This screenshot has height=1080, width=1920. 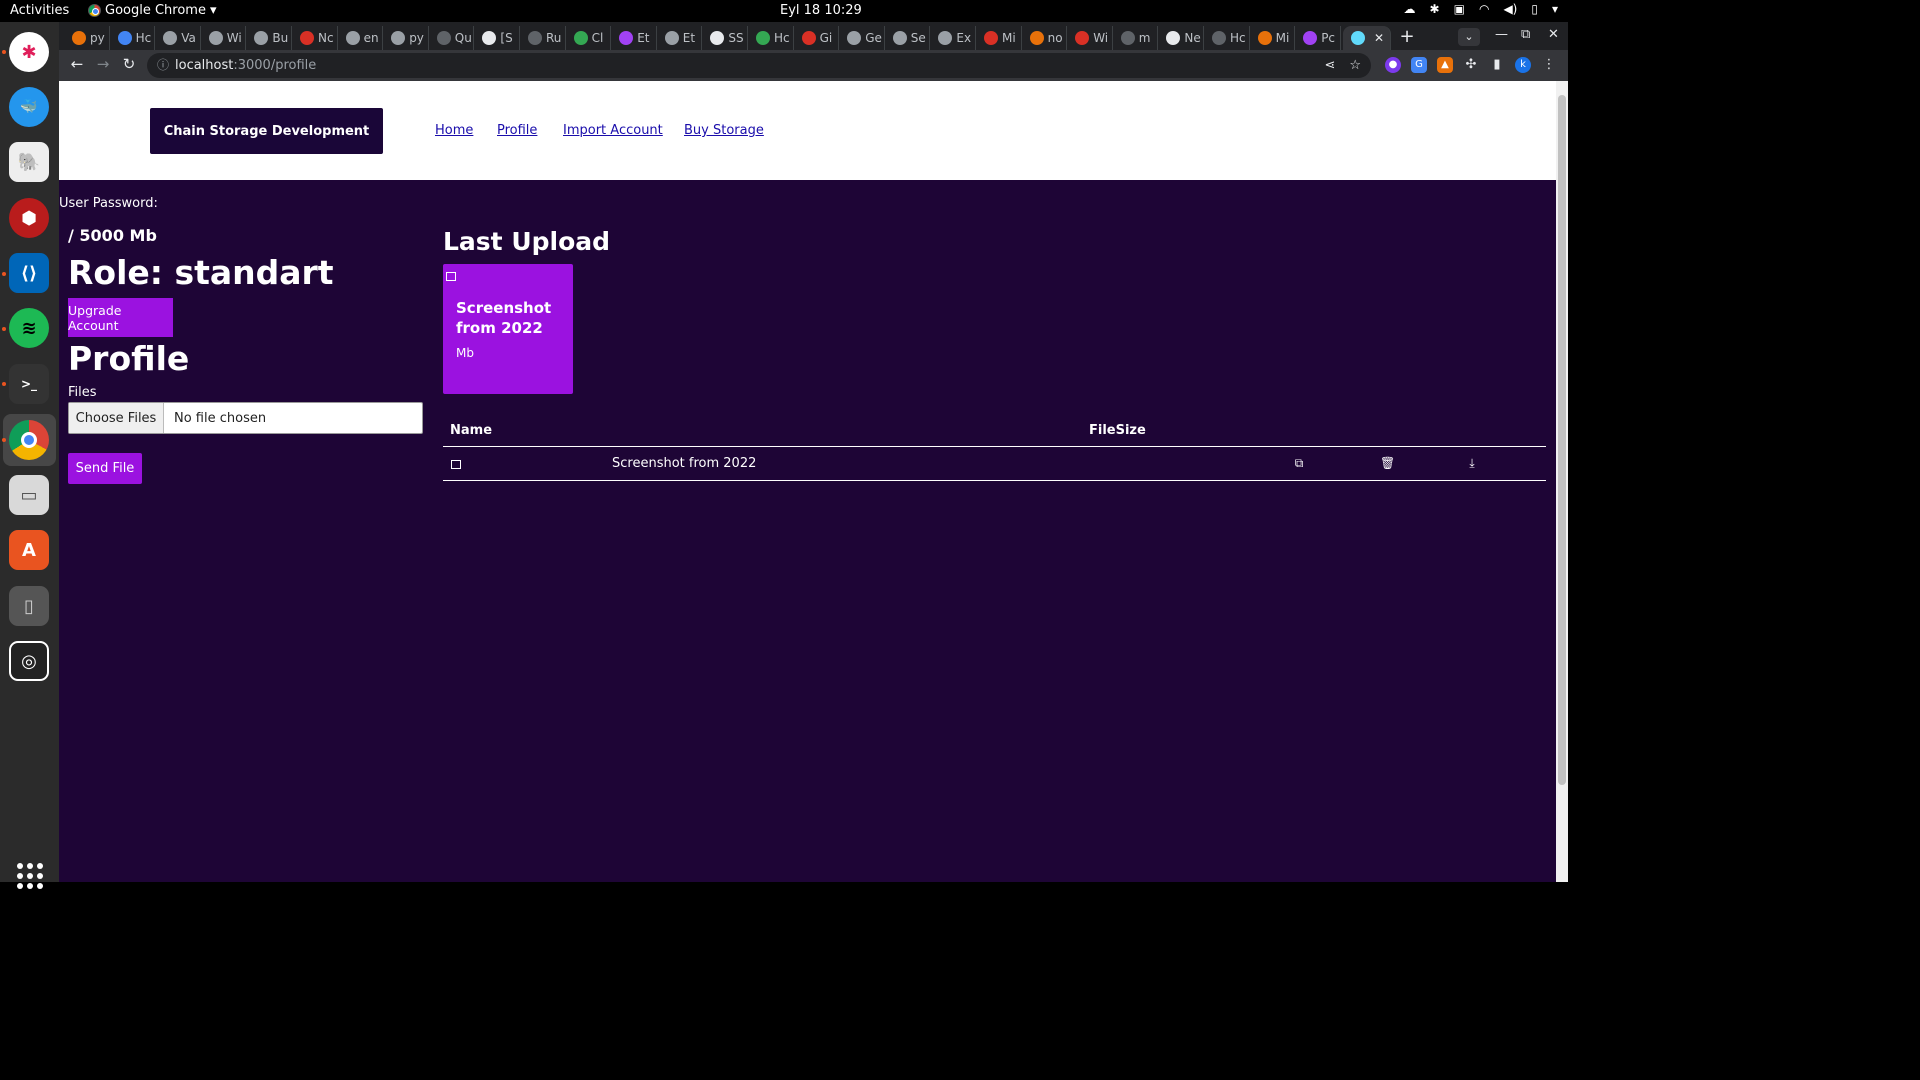 What do you see at coordinates (163, 65) in the screenshot?
I see `site-info-icon: ⓘ` at bounding box center [163, 65].